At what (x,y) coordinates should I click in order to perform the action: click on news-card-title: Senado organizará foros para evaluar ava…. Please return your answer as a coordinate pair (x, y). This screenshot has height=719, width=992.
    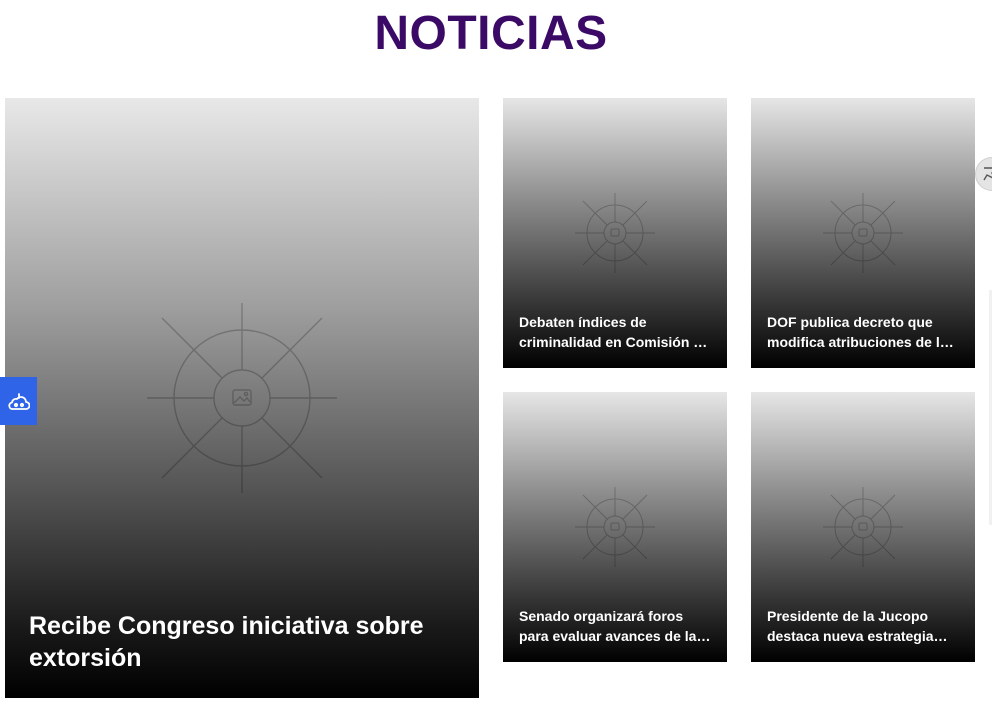
    Looking at the image, I should click on (616, 626).